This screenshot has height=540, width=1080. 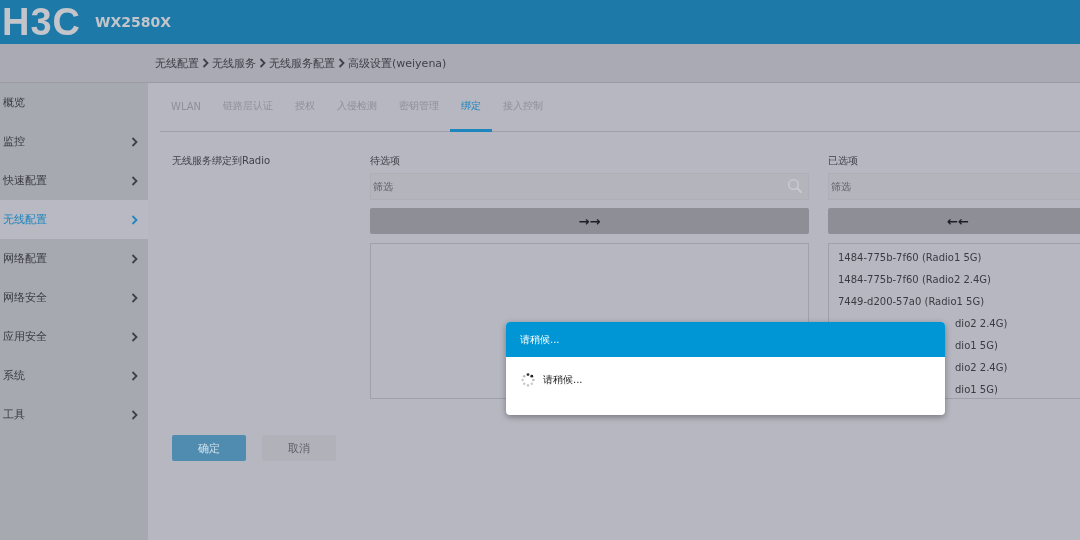 What do you see at coordinates (74, 297) in the screenshot?
I see `sidebar-item: 网络安全` at bounding box center [74, 297].